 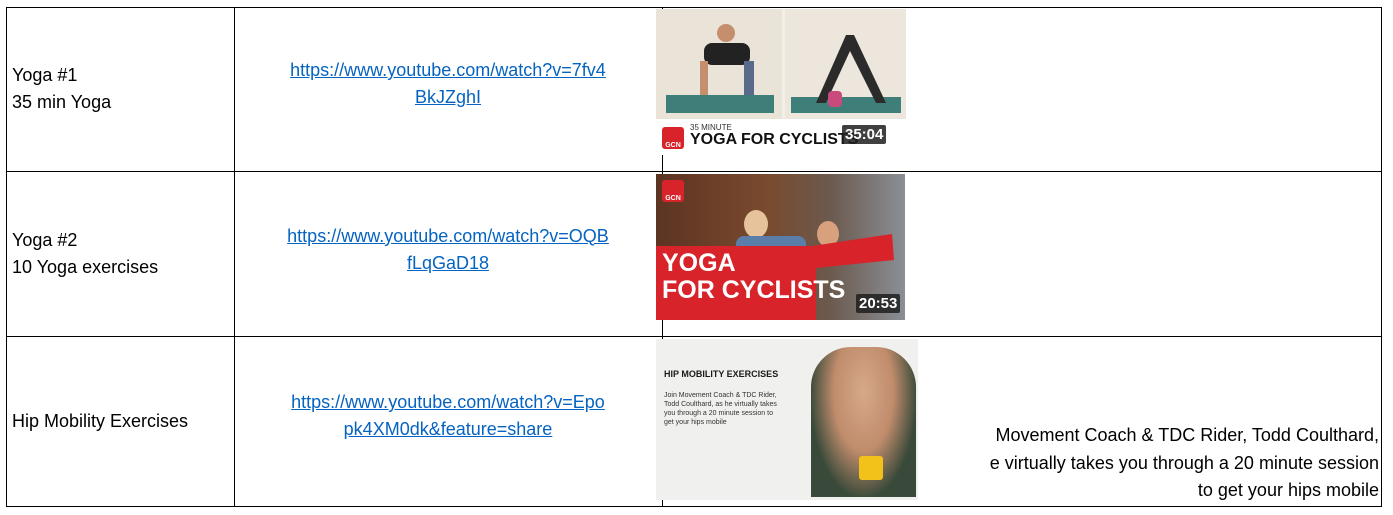 I want to click on row-name-line: Yoga #1, so click(x=45, y=75).